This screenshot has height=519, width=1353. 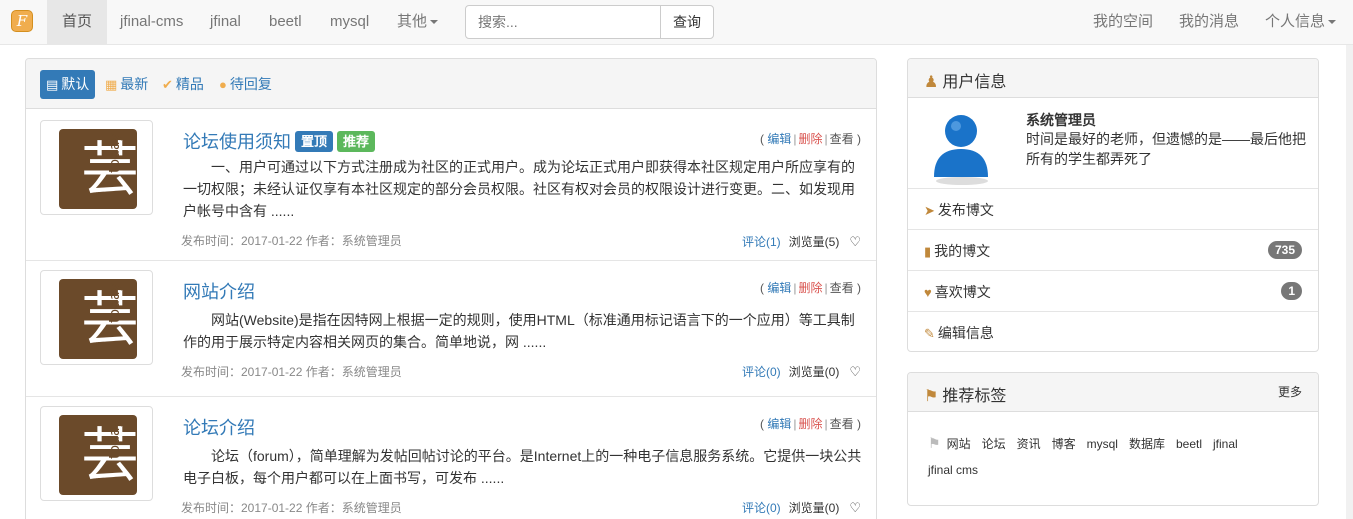 What do you see at coordinates (962, 292) in the screenshot?
I see `sidebar-item-label: 喜欢博文` at bounding box center [962, 292].